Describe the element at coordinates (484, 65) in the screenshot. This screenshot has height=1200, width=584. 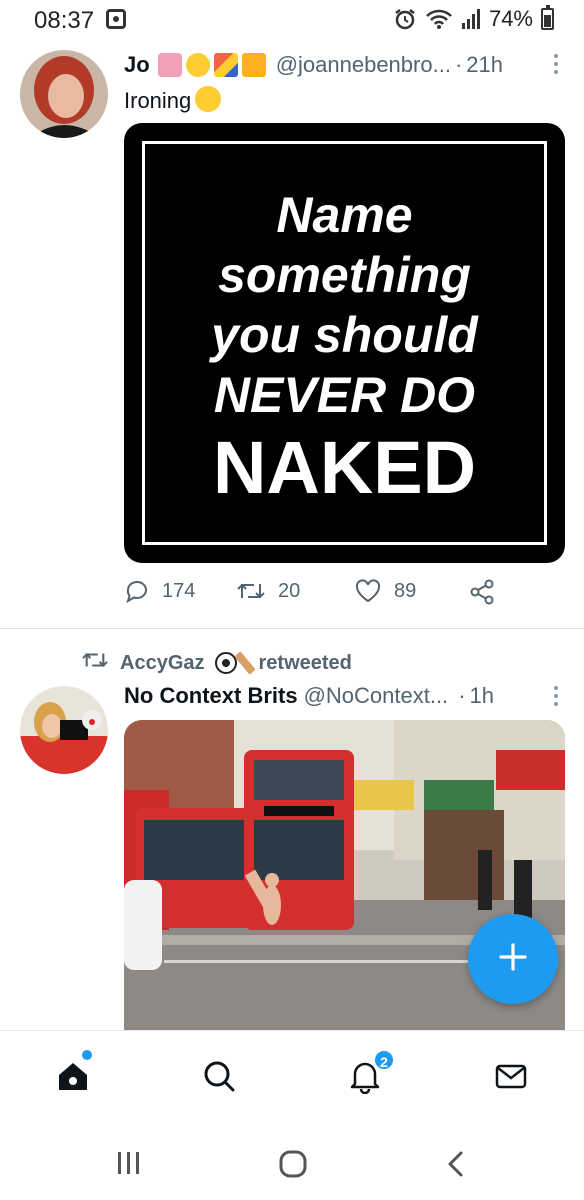
I see `tweet-time: 21h` at that location.